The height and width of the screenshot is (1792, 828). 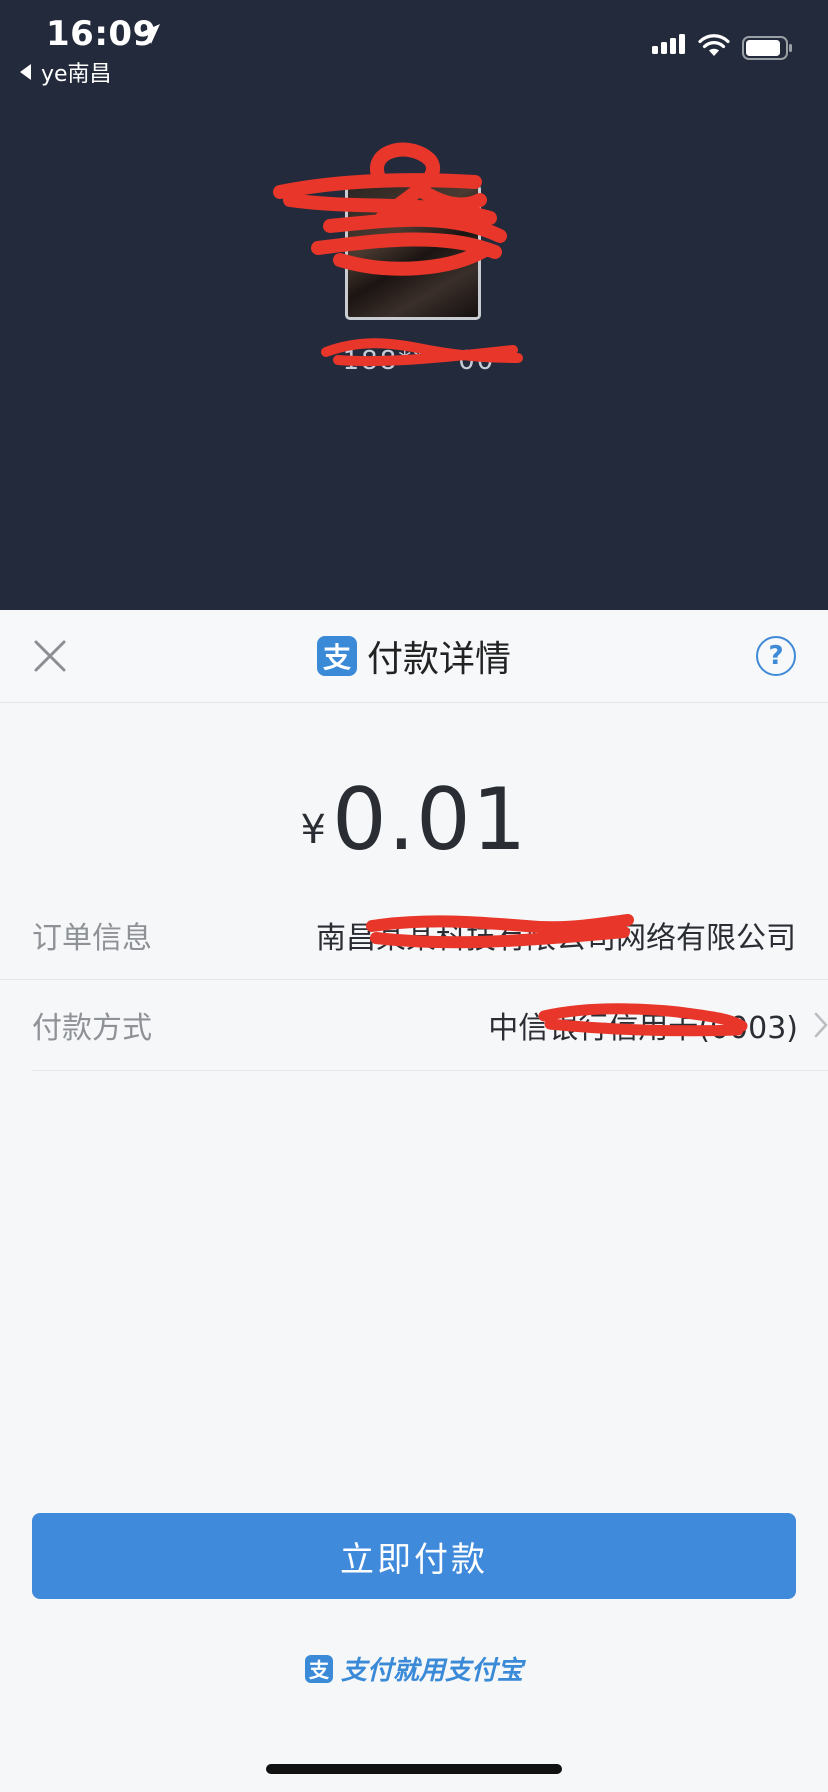 What do you see at coordinates (429, 820) in the screenshot?
I see `amount-value: 0.01` at bounding box center [429, 820].